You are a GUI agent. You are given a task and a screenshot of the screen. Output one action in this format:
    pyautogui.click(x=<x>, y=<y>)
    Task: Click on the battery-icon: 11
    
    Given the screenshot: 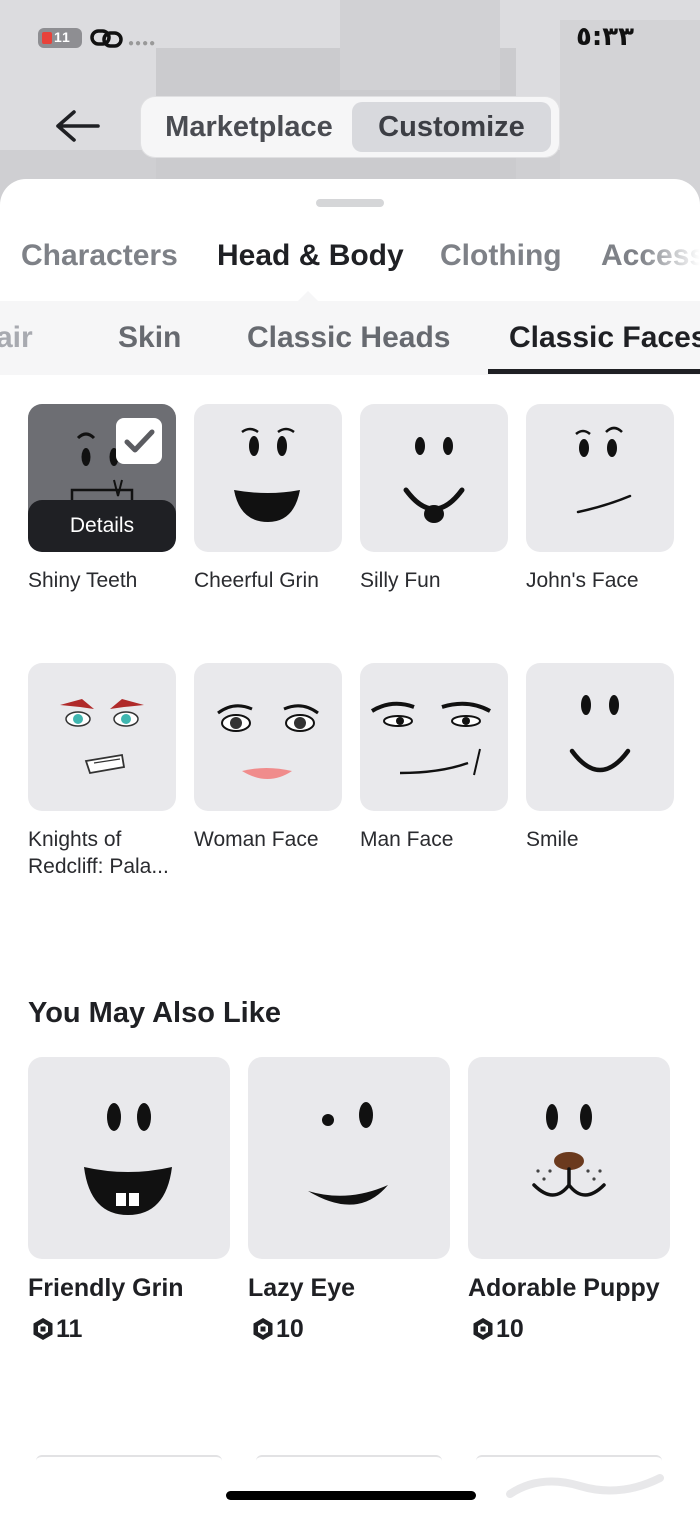 What is the action you would take?
    pyautogui.click(x=60, y=38)
    